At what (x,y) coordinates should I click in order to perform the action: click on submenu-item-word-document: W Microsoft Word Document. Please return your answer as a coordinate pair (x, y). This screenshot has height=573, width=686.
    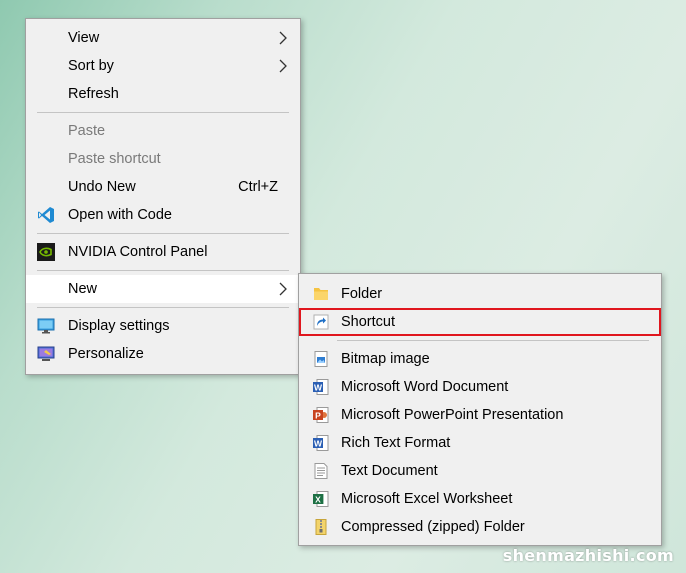
    Looking at the image, I should click on (480, 387).